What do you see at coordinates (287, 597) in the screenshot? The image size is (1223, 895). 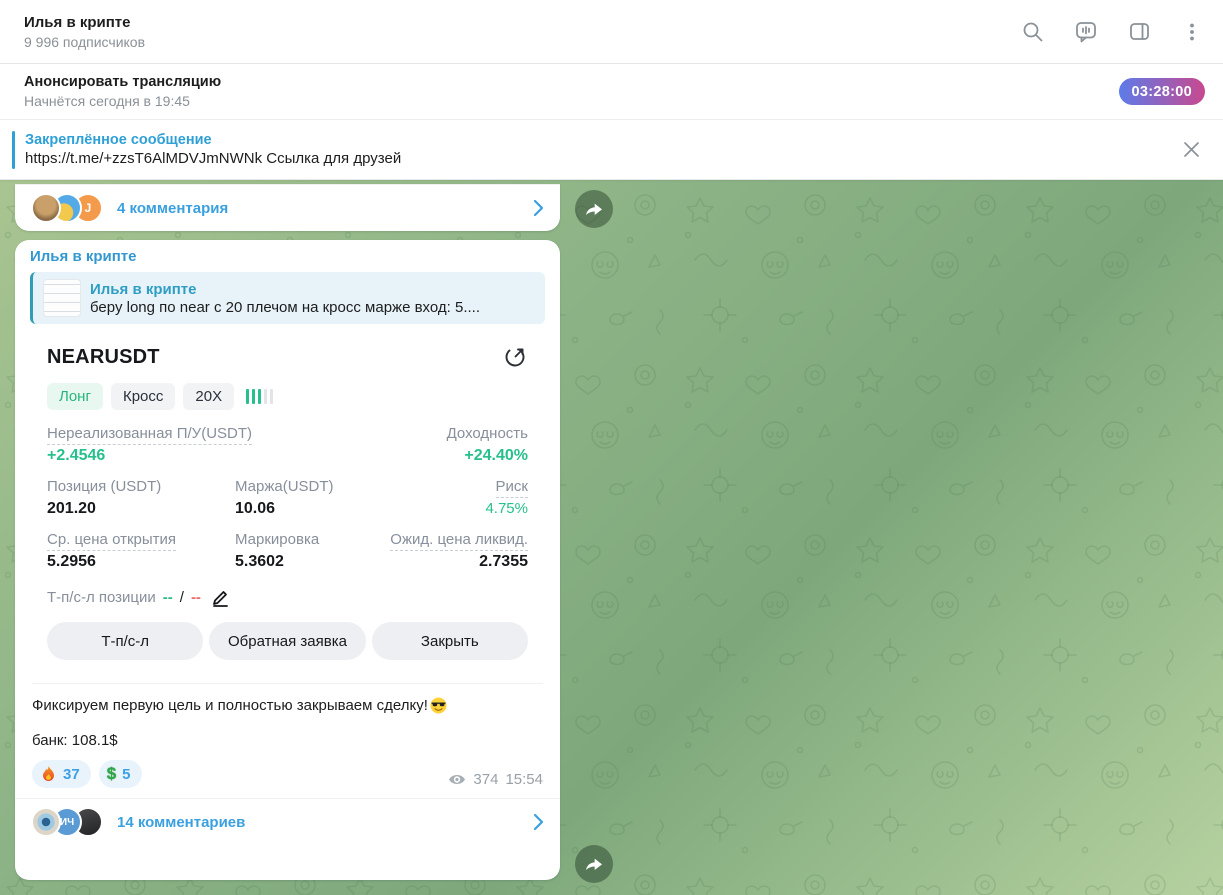 I see `tpsl-row: Т-п/с-л позиции -- / --` at bounding box center [287, 597].